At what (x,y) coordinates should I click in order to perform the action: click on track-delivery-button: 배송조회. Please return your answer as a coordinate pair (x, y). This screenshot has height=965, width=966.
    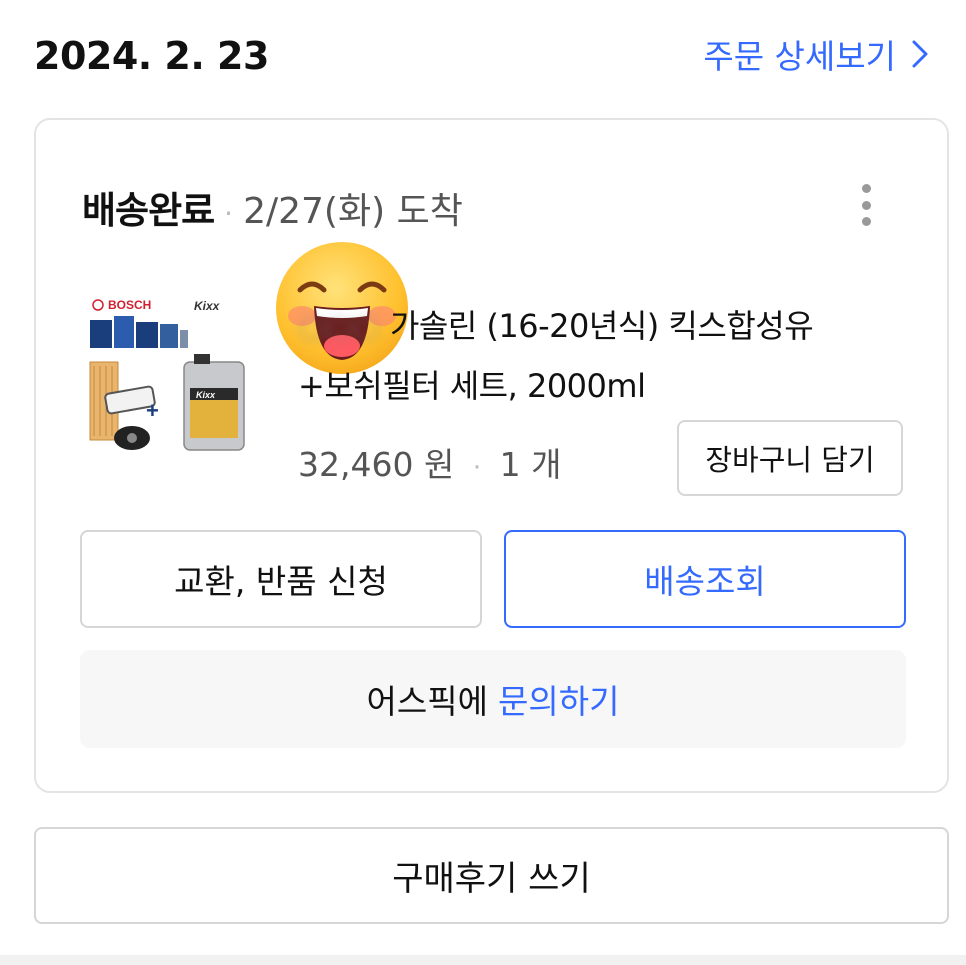
    Looking at the image, I should click on (705, 579).